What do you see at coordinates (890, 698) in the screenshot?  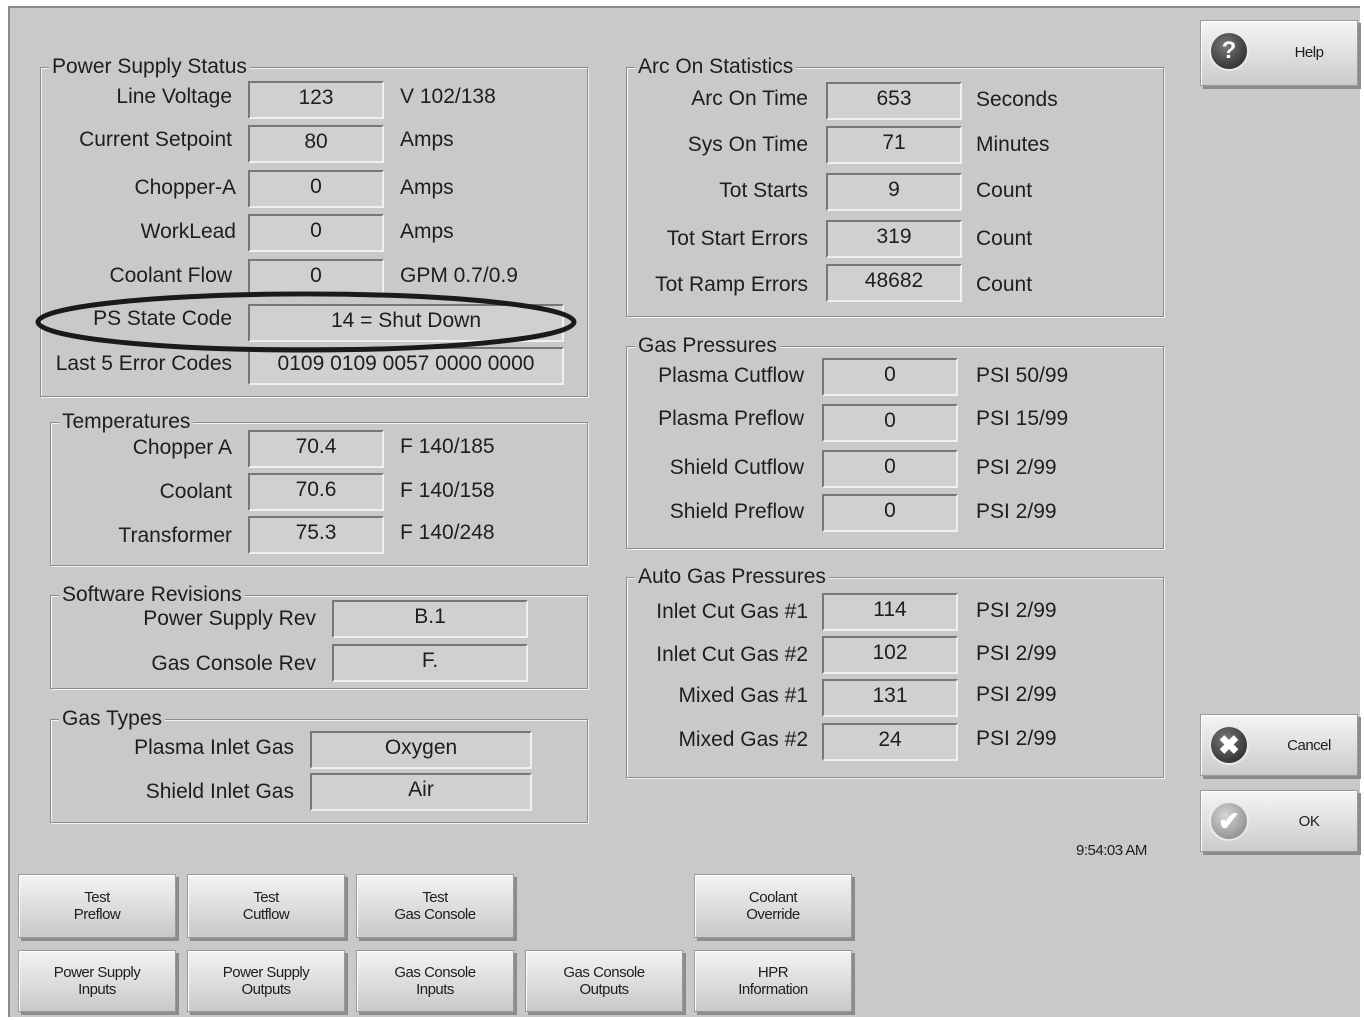 I see `mixed-gas-1-field: 131` at bounding box center [890, 698].